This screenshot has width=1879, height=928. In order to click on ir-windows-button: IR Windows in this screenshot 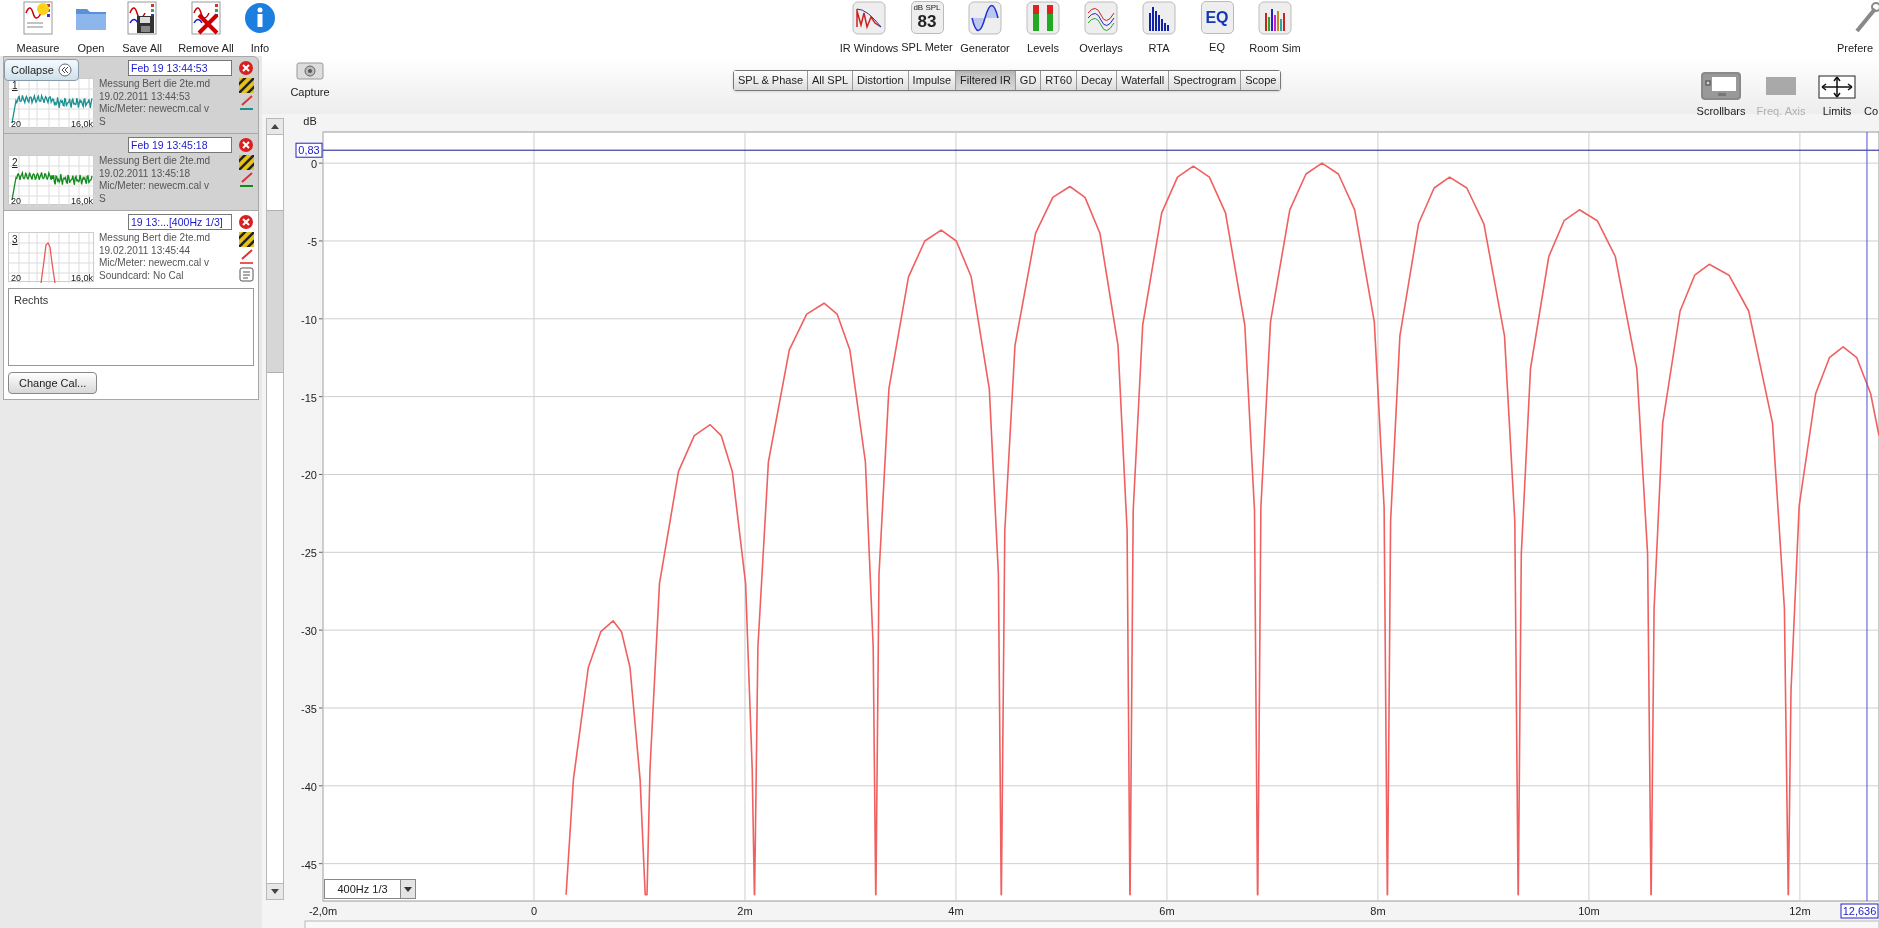, I will do `click(869, 27)`.